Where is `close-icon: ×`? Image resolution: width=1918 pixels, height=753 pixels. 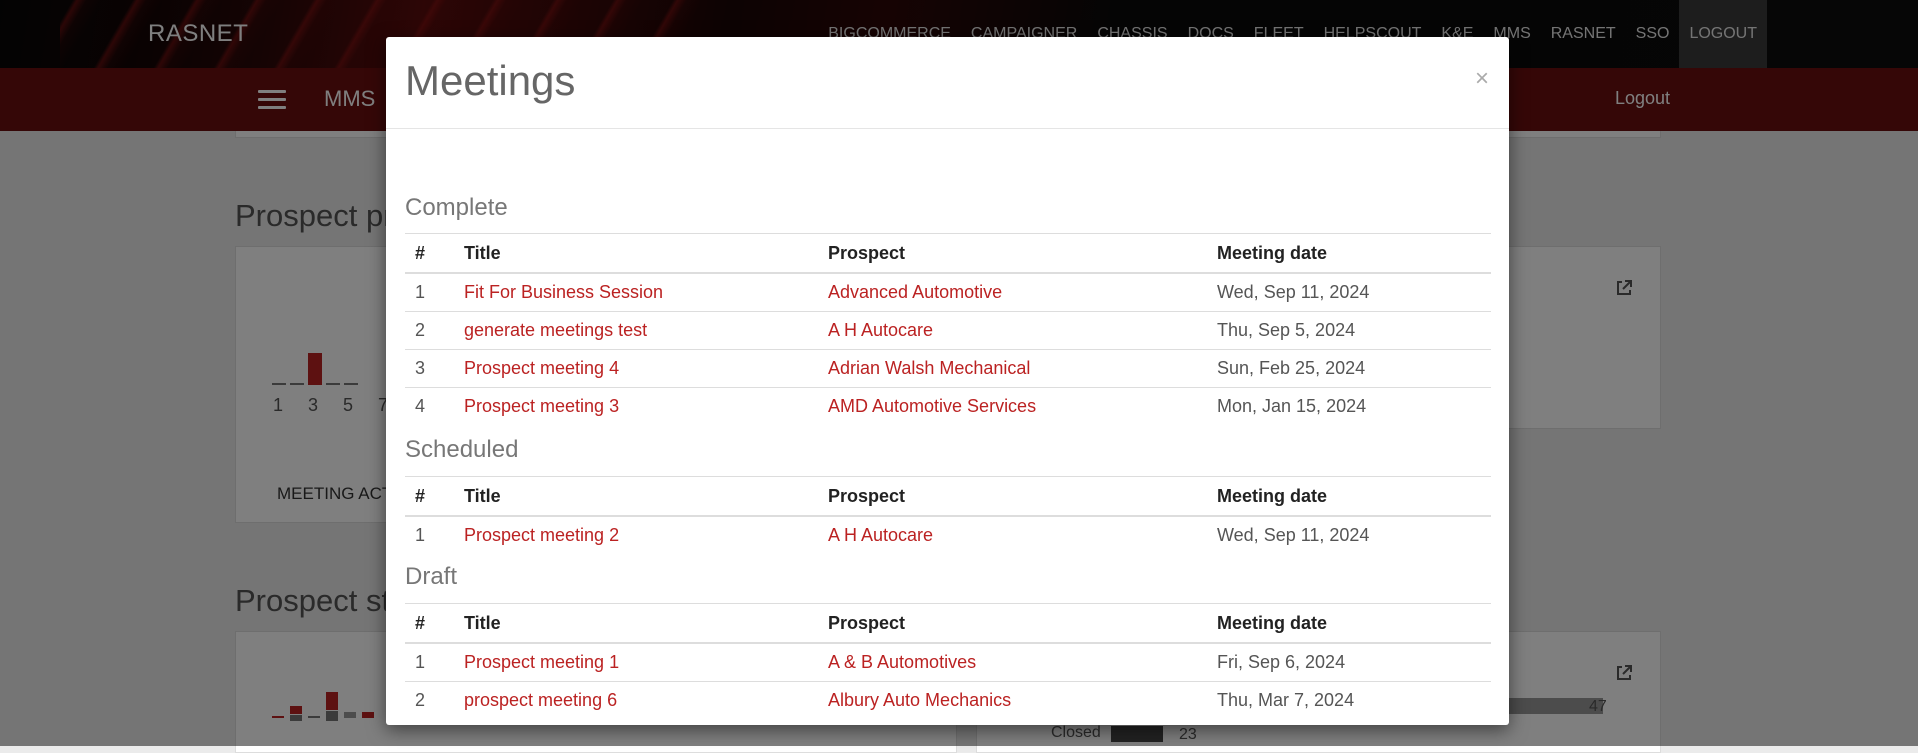
close-icon: × is located at coordinates (1482, 79).